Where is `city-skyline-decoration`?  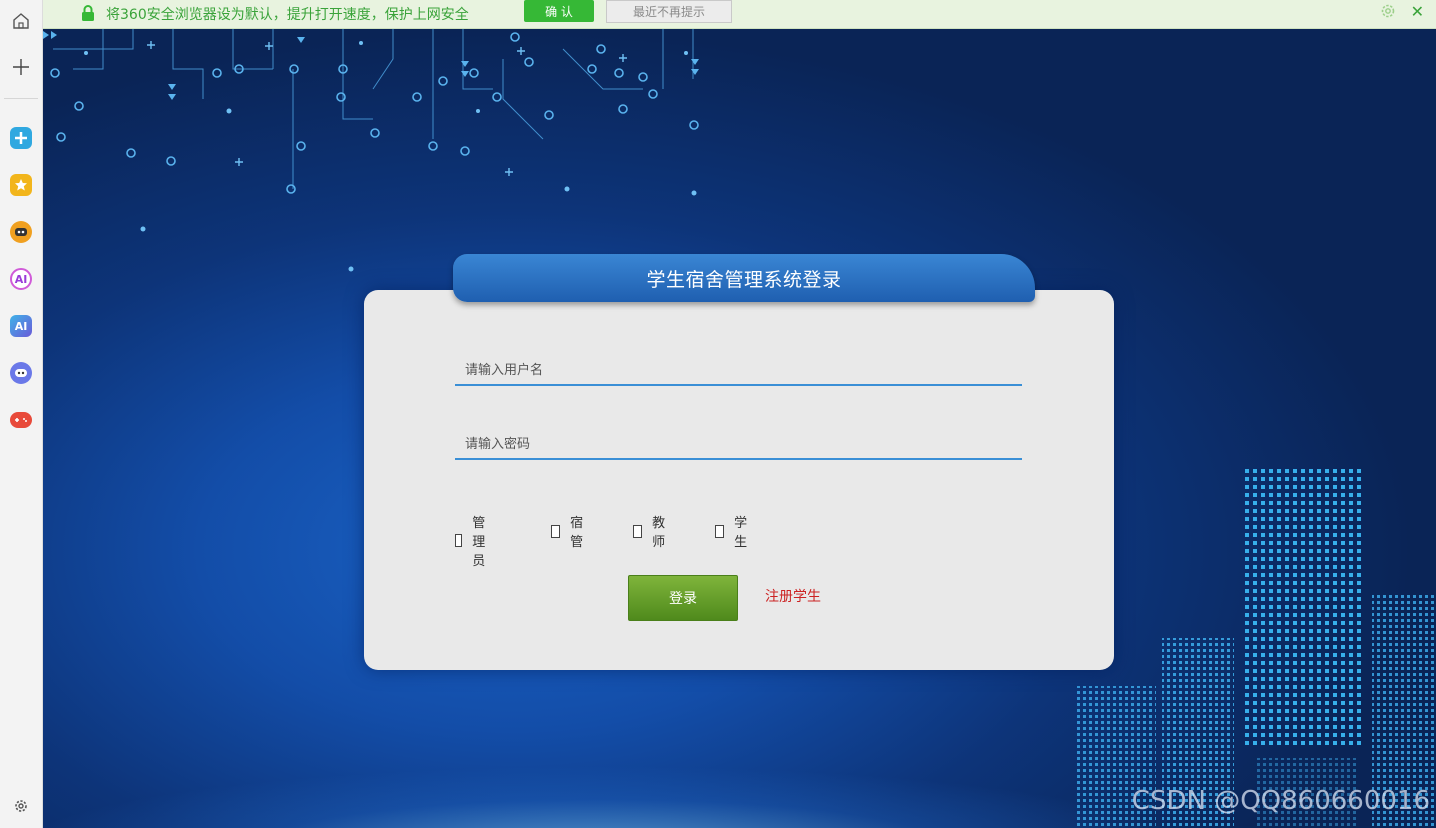
city-skyline-decoration is located at coordinates (1256, 648).